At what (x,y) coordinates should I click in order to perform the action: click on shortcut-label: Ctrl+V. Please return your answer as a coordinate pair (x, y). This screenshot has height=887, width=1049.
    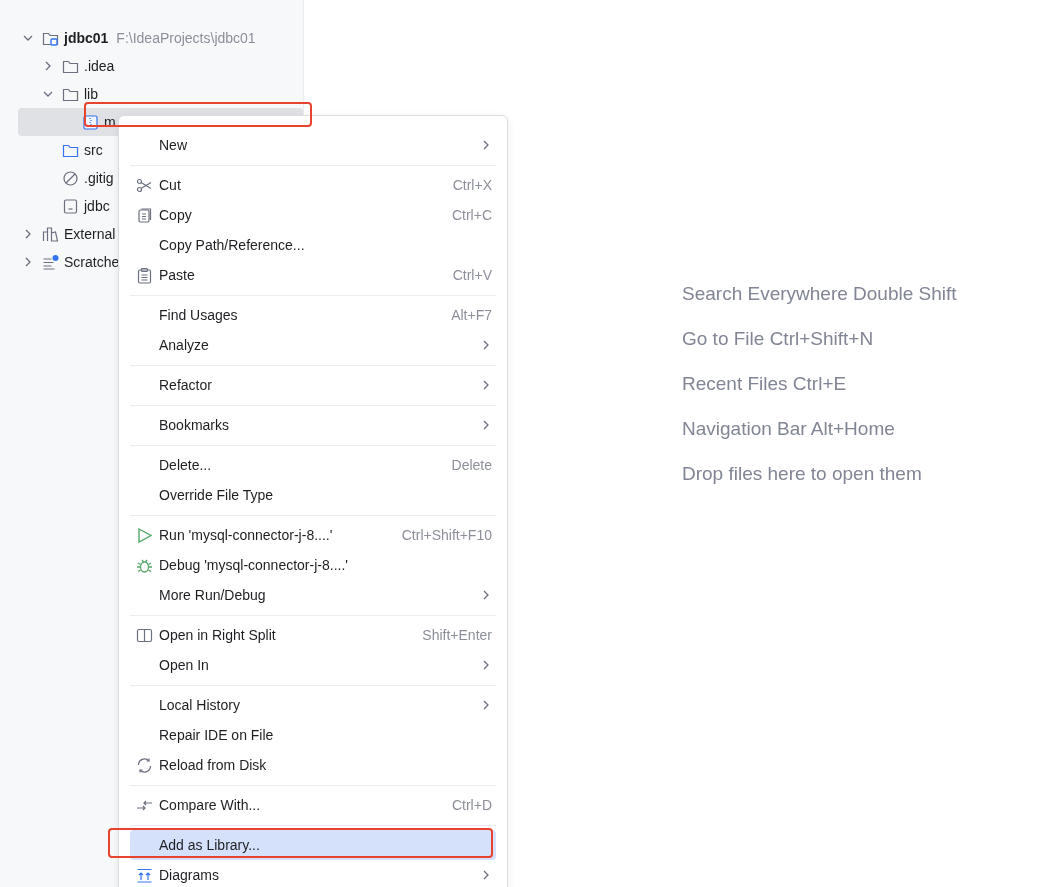
    Looking at the image, I should click on (472, 275).